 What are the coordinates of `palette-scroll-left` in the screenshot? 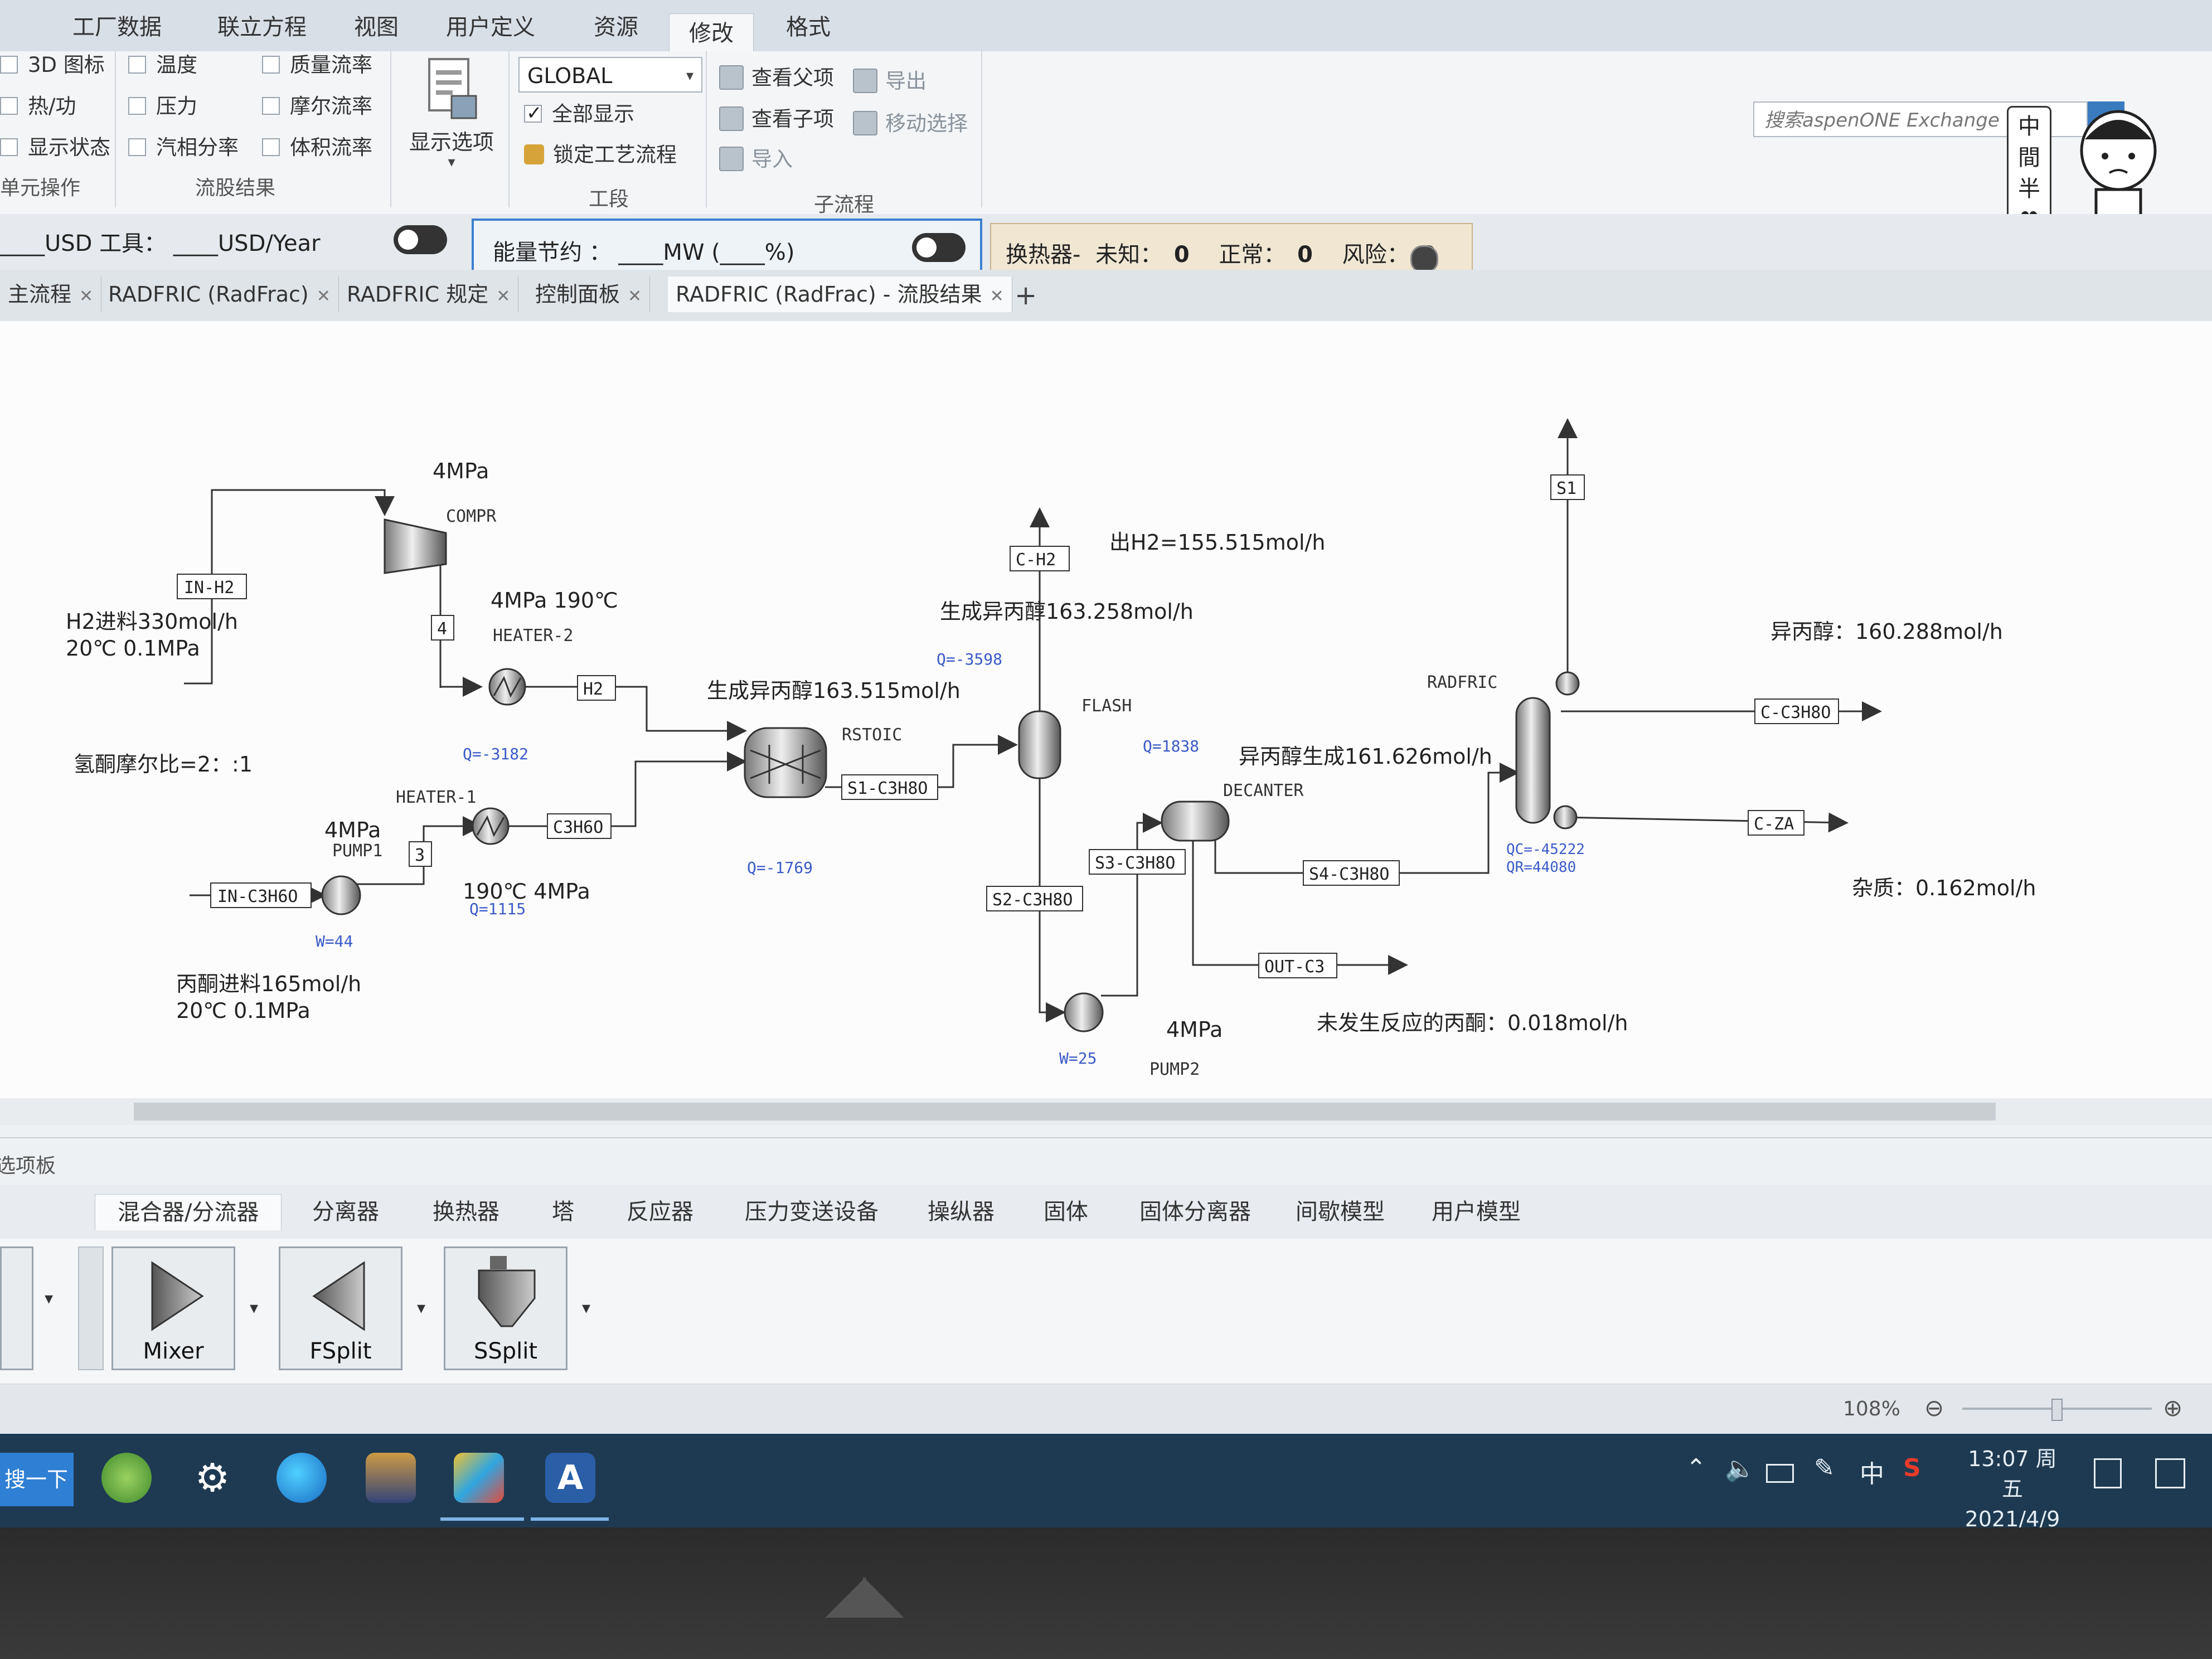 It's located at (91, 1308).